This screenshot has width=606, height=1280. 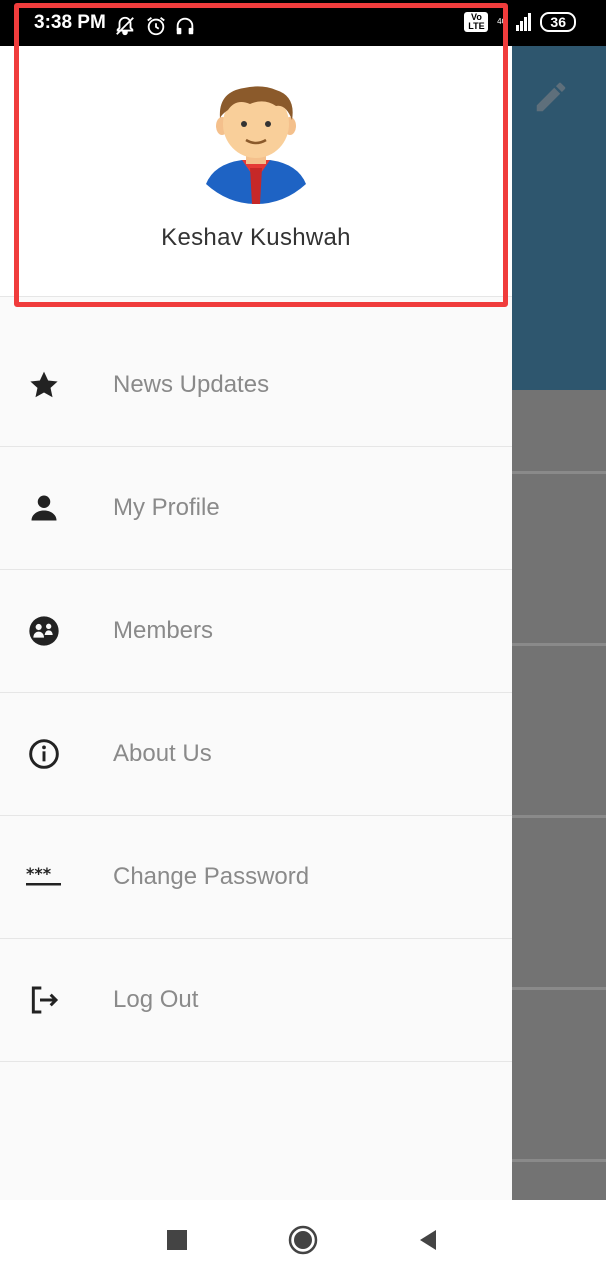 What do you see at coordinates (256, 508) in the screenshot?
I see `menu-item-my-profile: My Profile` at bounding box center [256, 508].